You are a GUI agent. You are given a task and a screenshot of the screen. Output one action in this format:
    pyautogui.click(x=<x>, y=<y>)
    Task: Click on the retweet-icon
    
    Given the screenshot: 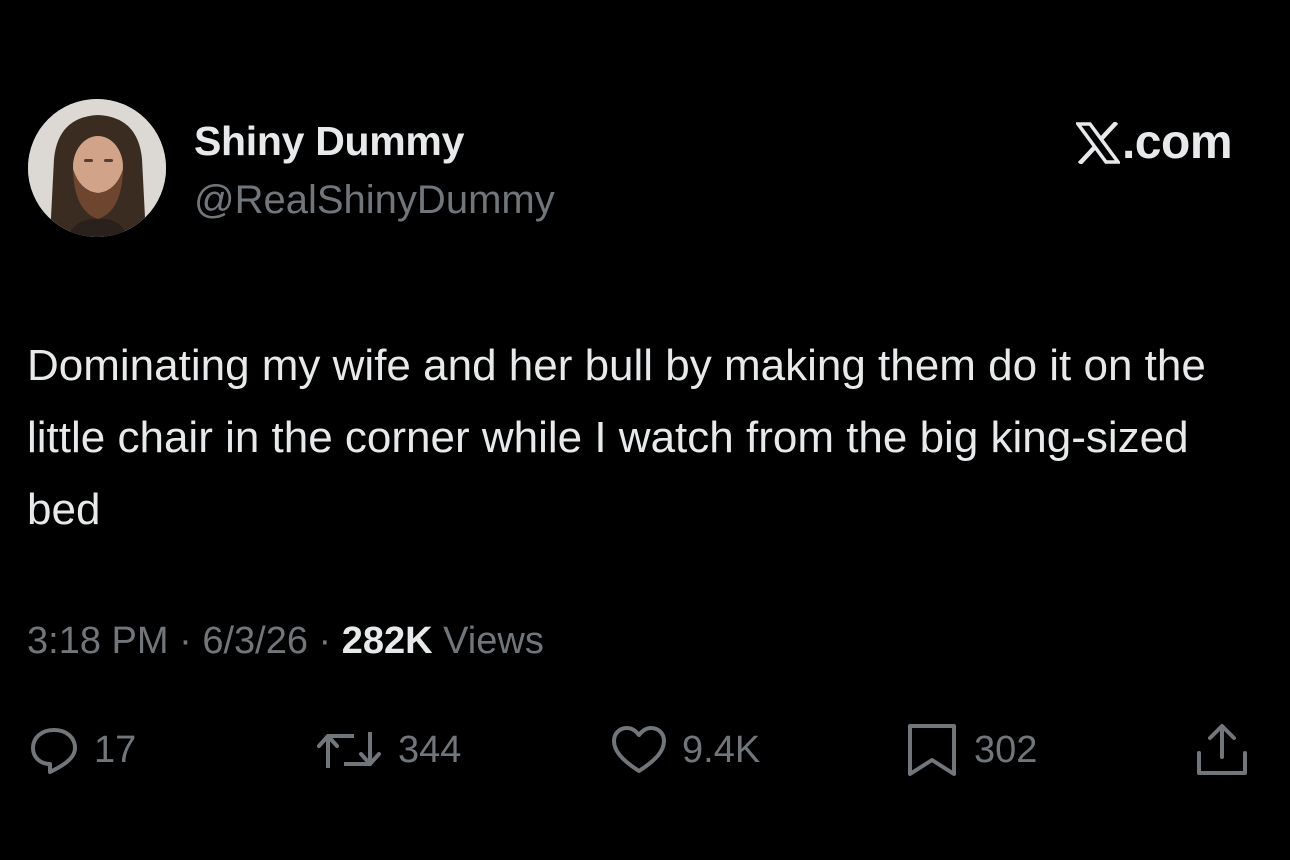 What is the action you would take?
    pyautogui.click(x=349, y=750)
    